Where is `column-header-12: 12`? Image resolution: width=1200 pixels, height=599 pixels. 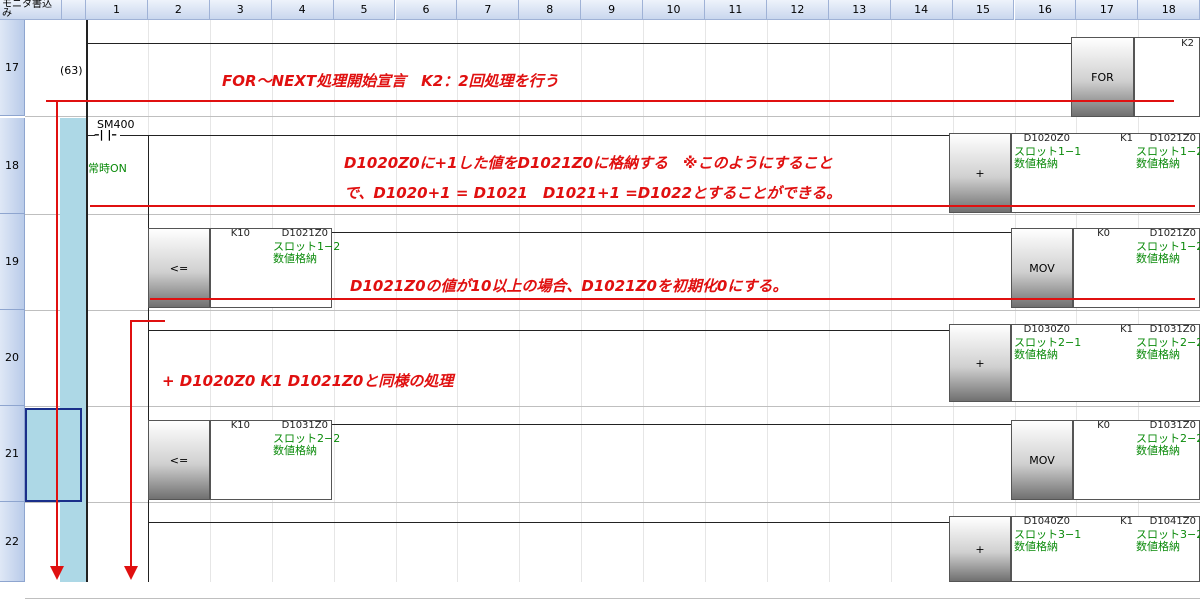 column-header-12: 12 is located at coordinates (797, 10).